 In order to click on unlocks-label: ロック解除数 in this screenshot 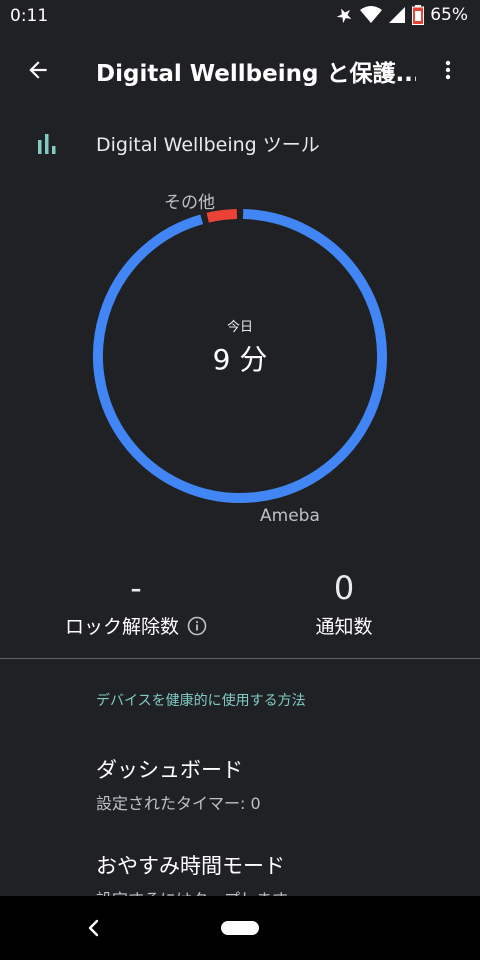, I will do `click(121, 627)`.